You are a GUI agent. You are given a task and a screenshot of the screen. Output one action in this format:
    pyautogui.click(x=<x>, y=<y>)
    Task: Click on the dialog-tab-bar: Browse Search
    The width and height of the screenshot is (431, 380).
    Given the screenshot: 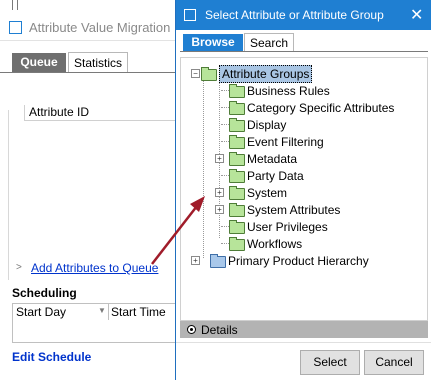 What is the action you would take?
    pyautogui.click(x=304, y=42)
    